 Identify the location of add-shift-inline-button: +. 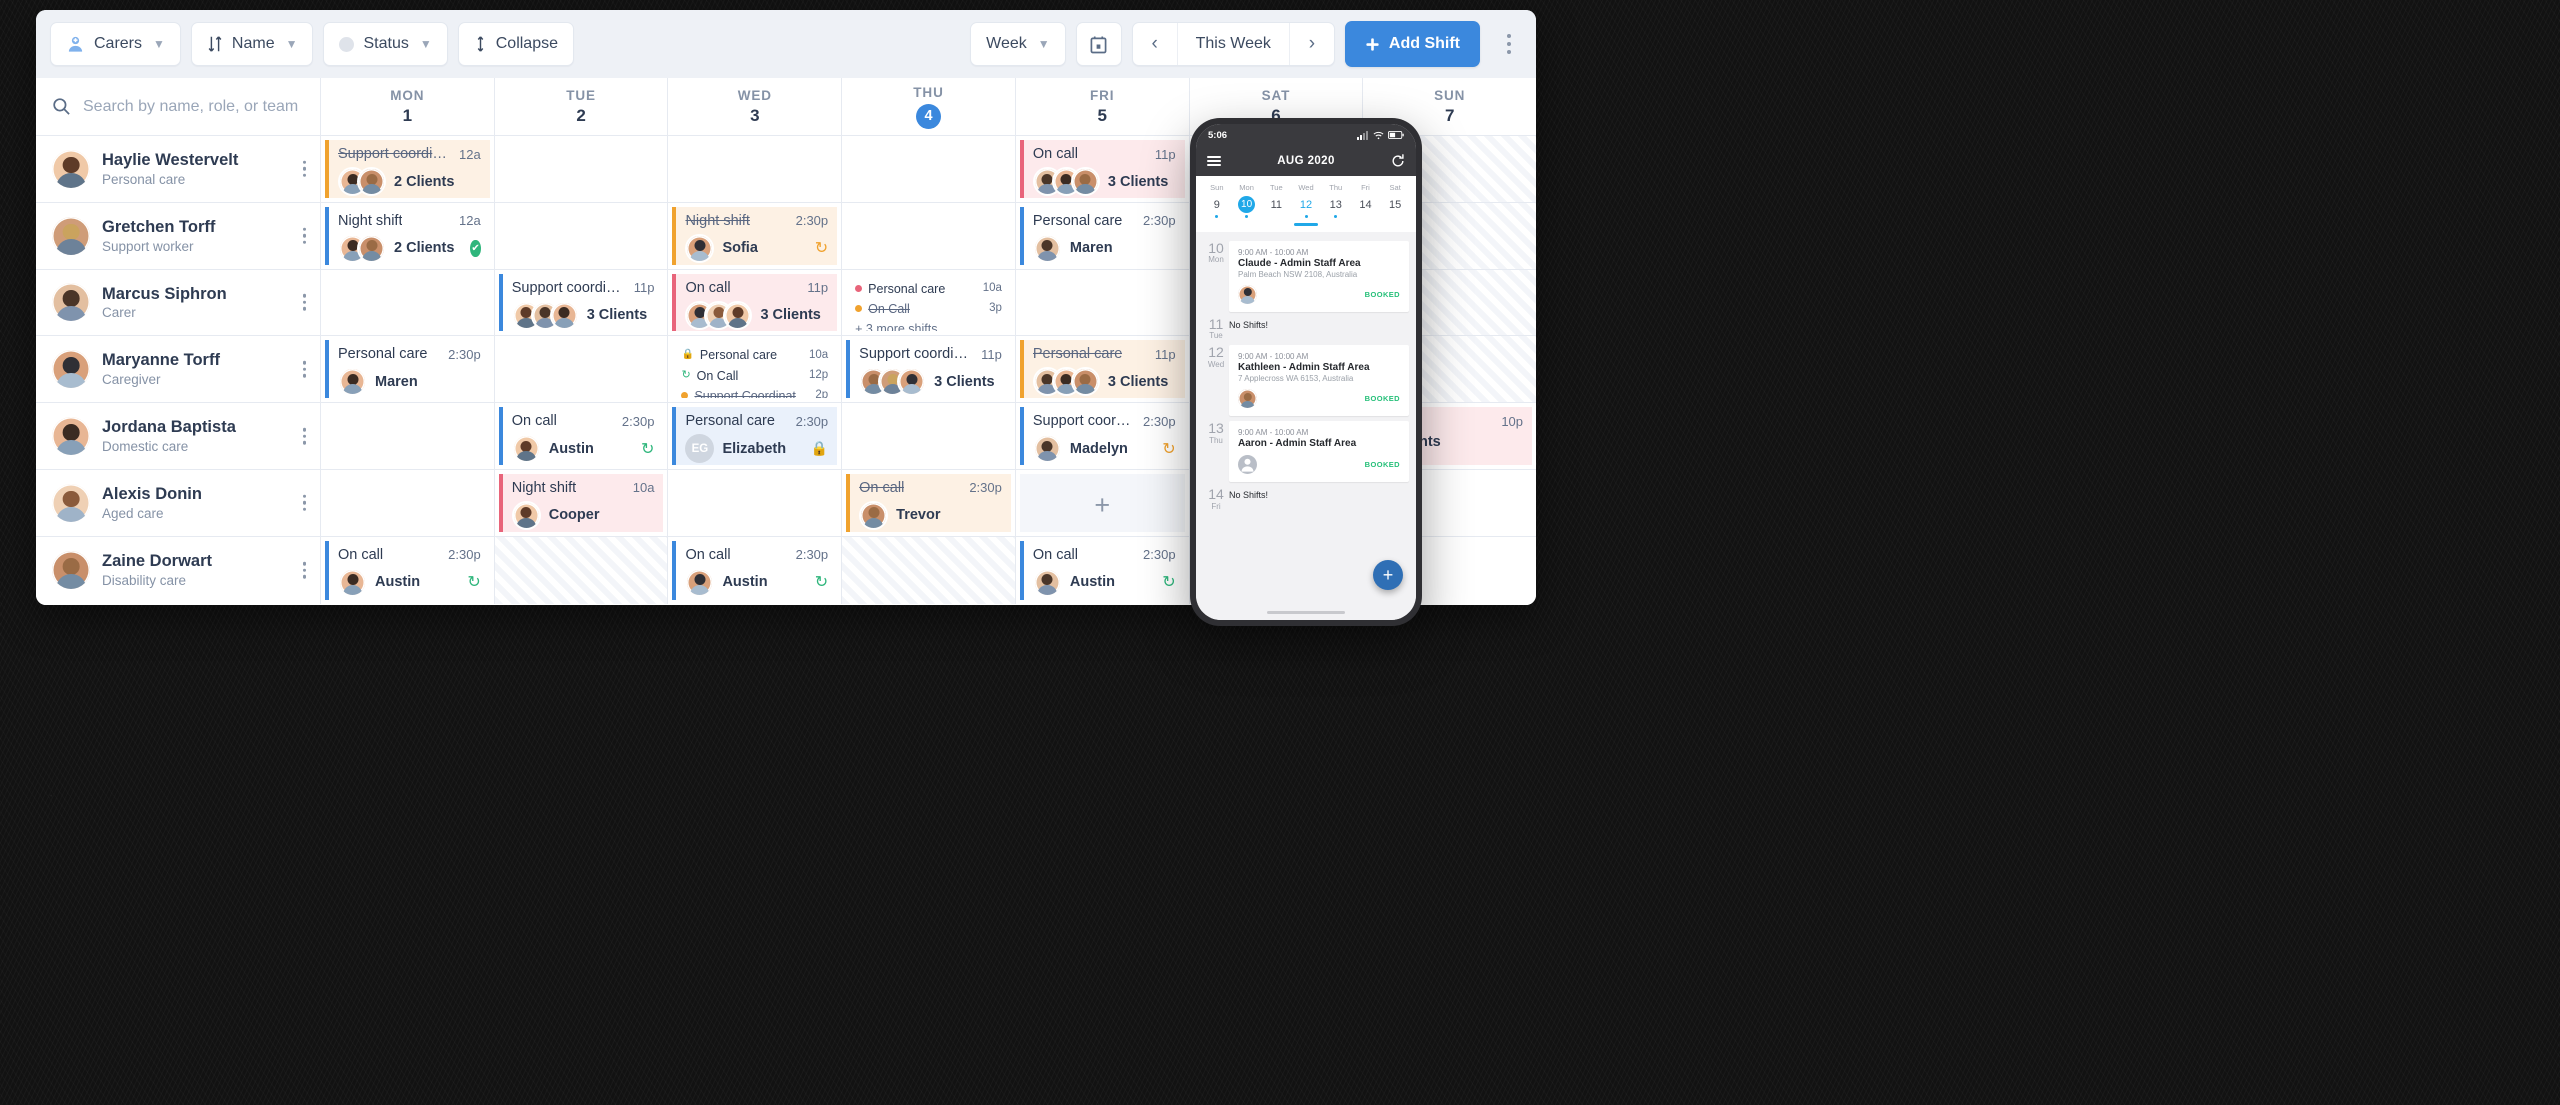
(1102, 505).